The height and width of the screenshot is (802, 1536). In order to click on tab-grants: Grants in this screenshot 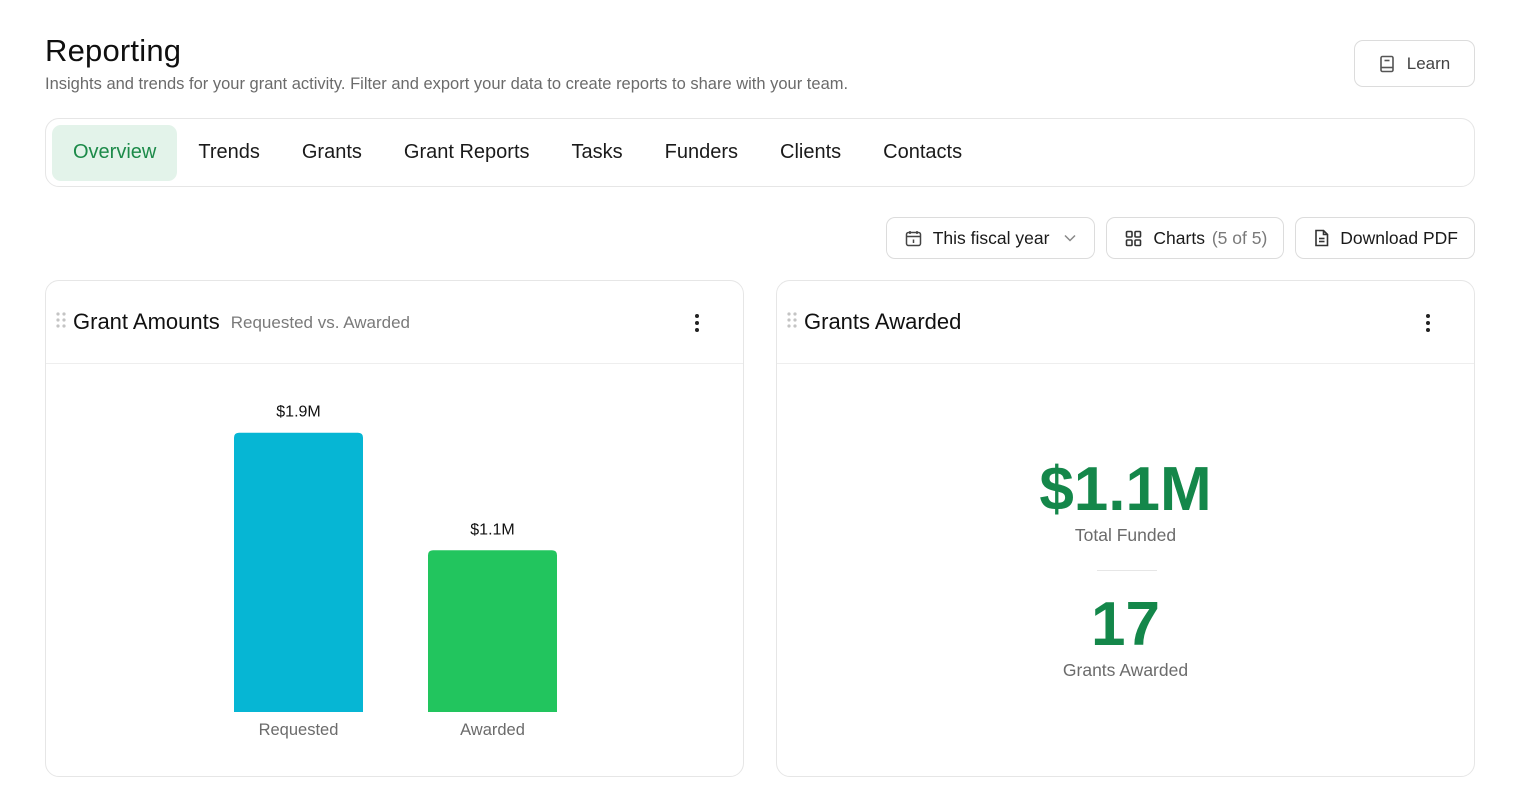, I will do `click(332, 153)`.